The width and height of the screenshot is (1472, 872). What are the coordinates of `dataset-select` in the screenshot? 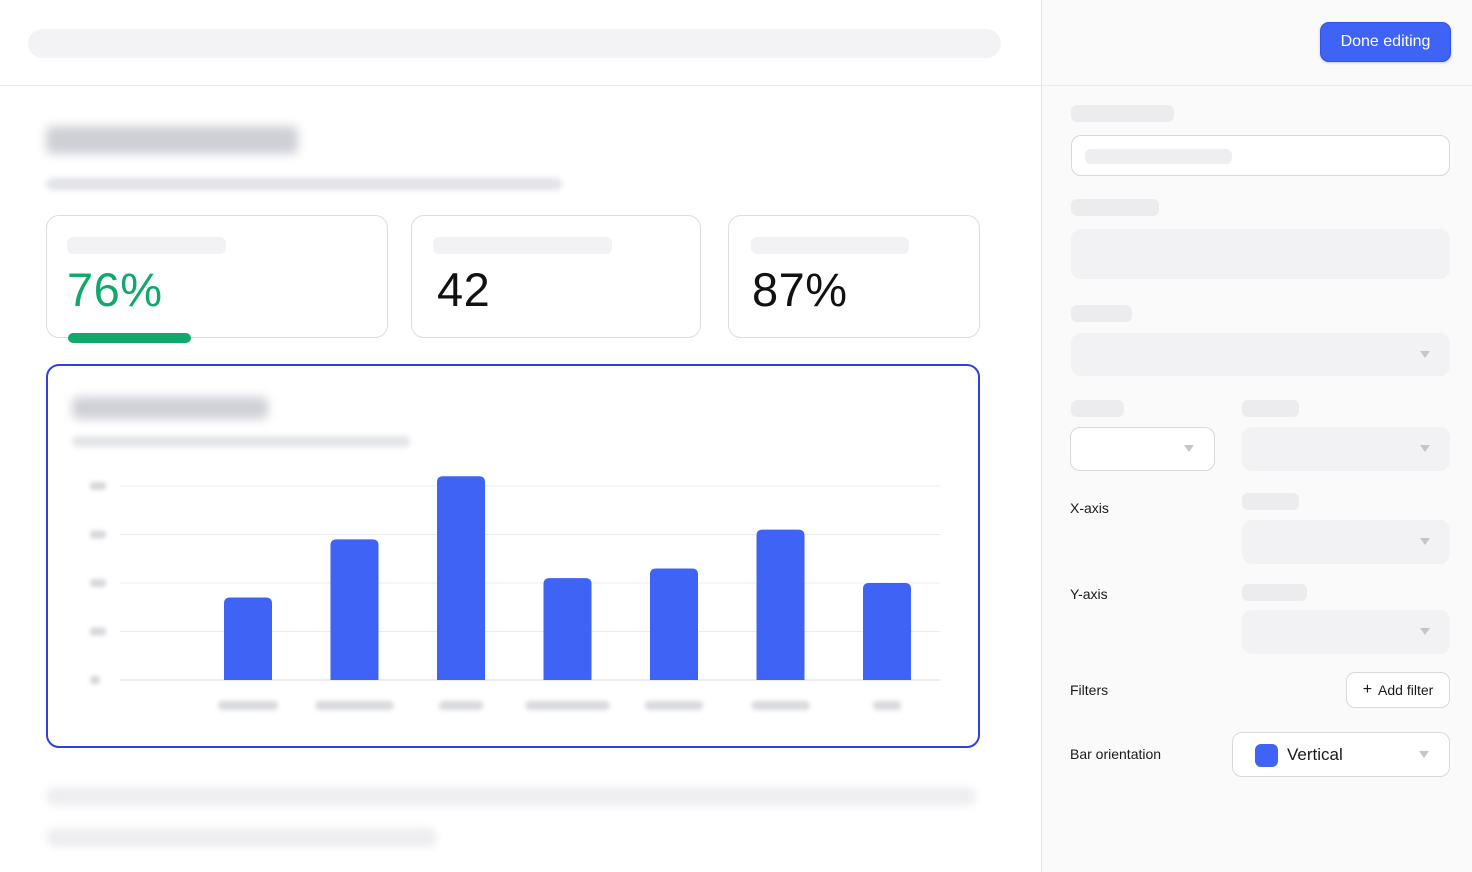 It's located at (1142, 449).